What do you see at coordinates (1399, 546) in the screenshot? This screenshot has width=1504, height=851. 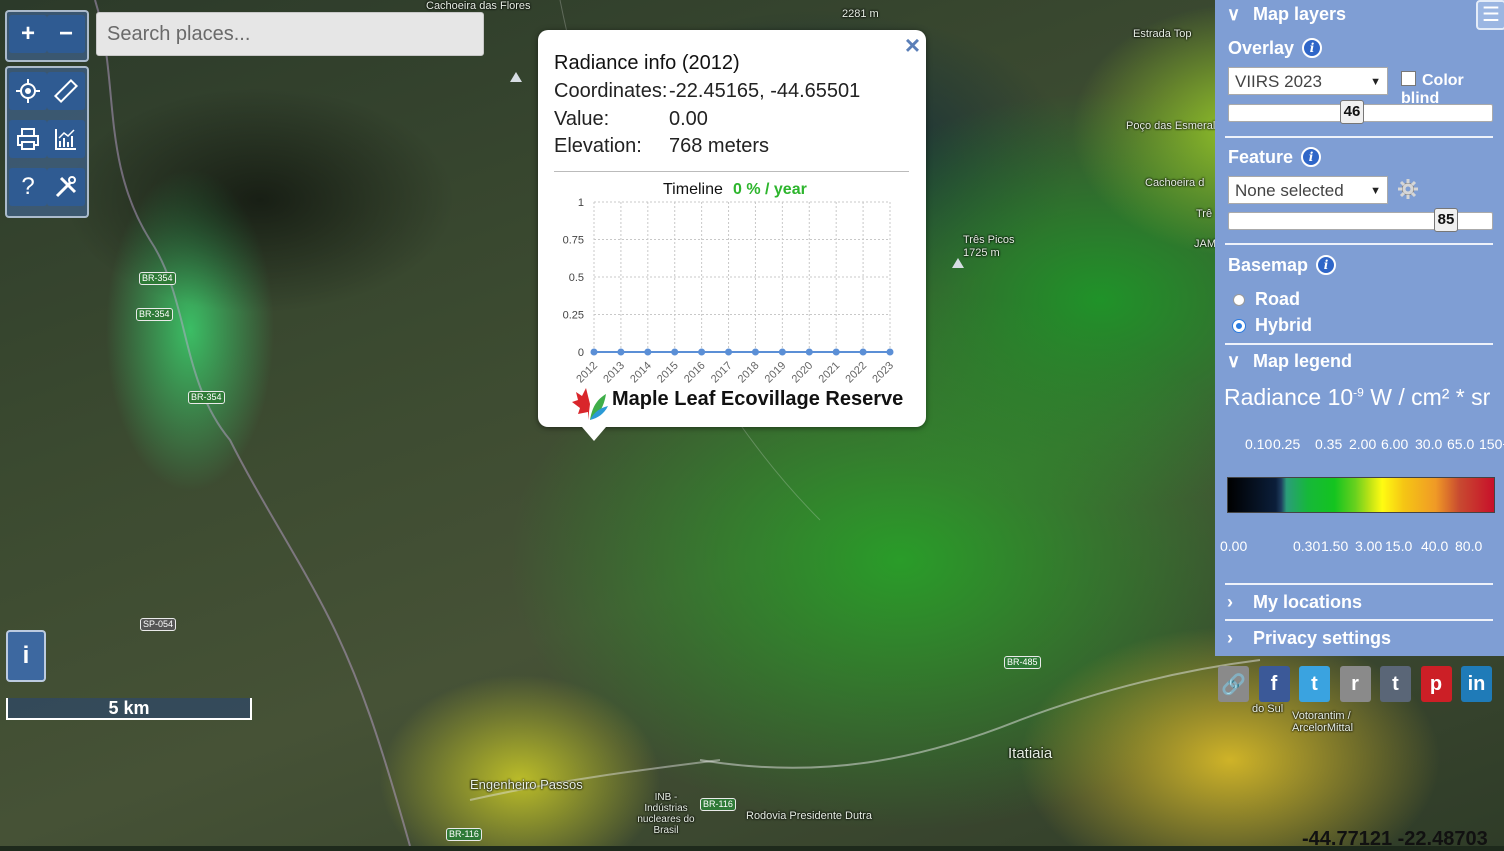 I see `legend-bottom-tick: 15.0` at bounding box center [1399, 546].